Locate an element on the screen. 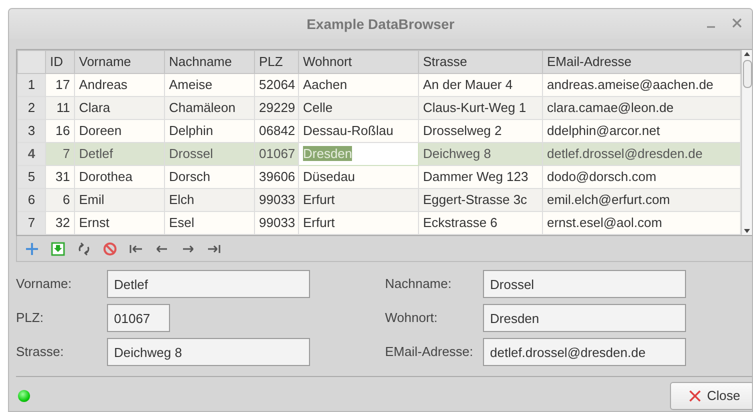  table-cell: Chamäleon is located at coordinates (209, 108).